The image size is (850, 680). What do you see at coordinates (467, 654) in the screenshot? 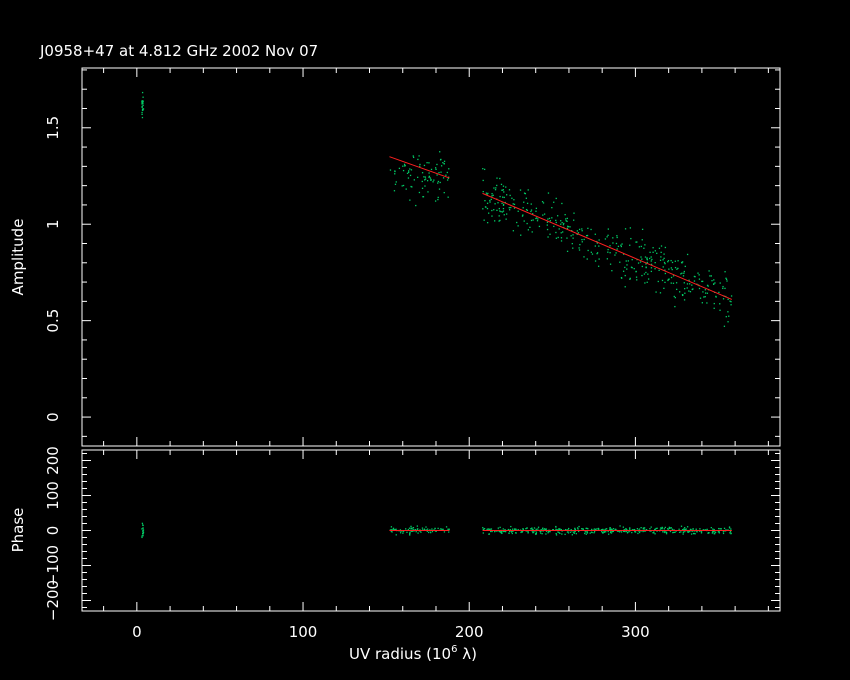
I see `x-axis-label-unit: λ)` at bounding box center [467, 654].